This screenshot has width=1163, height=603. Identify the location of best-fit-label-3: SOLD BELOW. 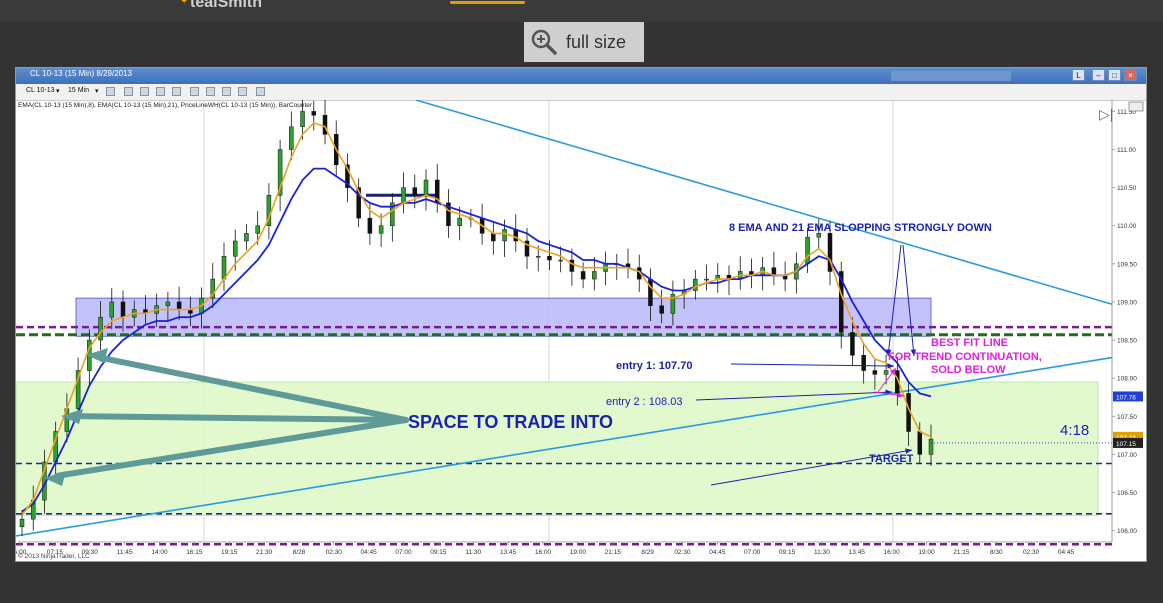
(968, 370).